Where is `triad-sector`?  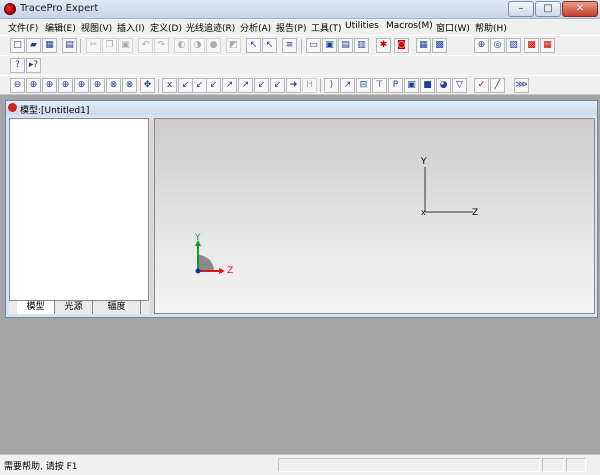 triad-sector is located at coordinates (206, 263).